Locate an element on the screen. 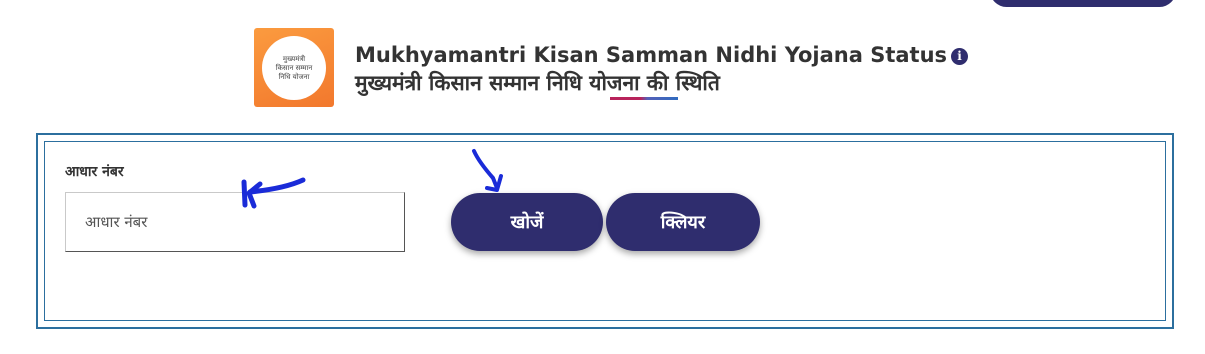 The height and width of the screenshot is (354, 1205). arrow-to-search-button-icon is located at coordinates (487, 170).